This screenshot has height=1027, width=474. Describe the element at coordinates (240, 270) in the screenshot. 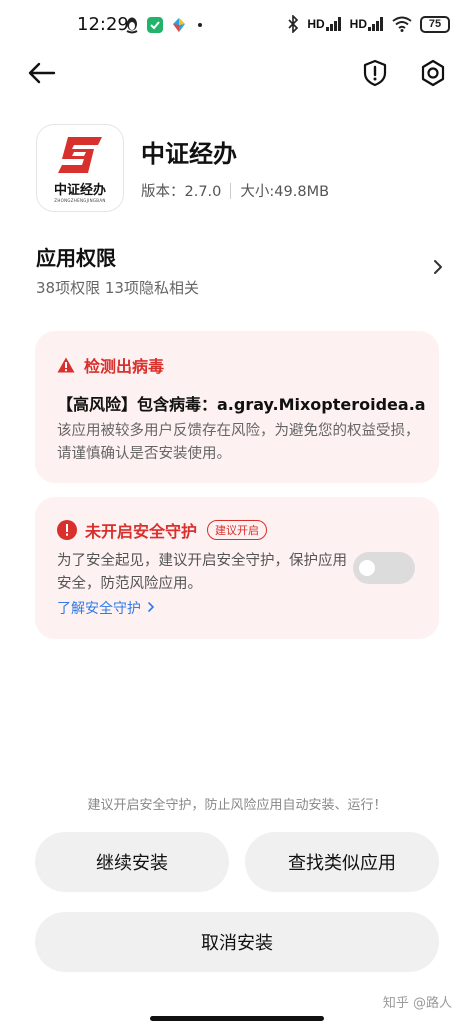

I see `permissions-row: 应用权限 38项权限 13项隐私相关` at that location.